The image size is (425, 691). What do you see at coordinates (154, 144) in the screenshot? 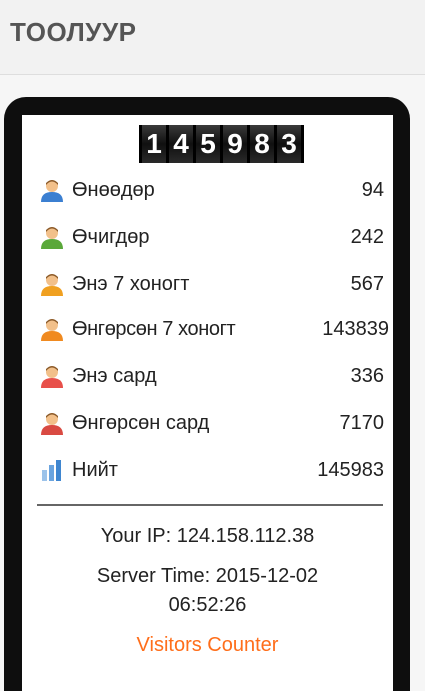
I see `odometer-digit: 1` at bounding box center [154, 144].